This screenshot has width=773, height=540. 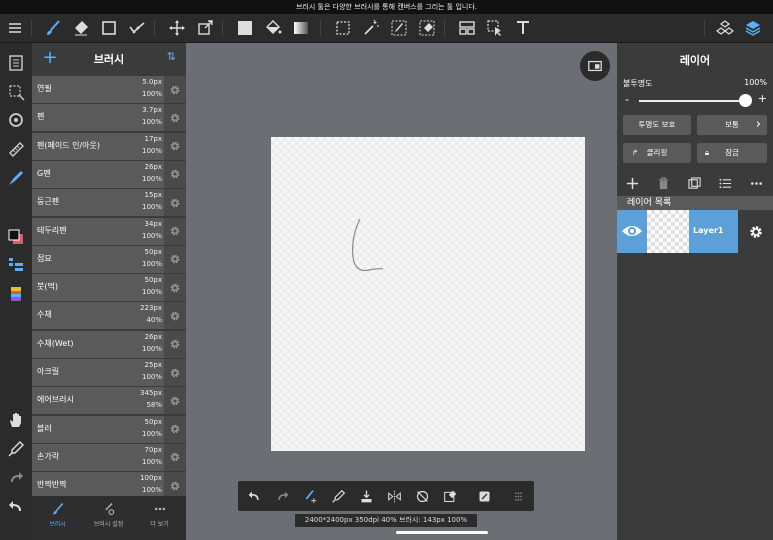 What do you see at coordinates (399, 28) in the screenshot?
I see `select-pen-icon` at bounding box center [399, 28].